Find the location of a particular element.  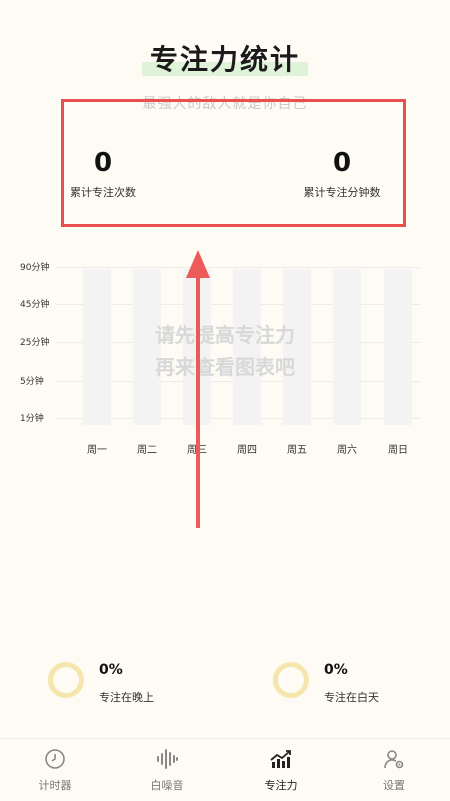

tab-white-noise-label: 白噪音 is located at coordinates (167, 785).